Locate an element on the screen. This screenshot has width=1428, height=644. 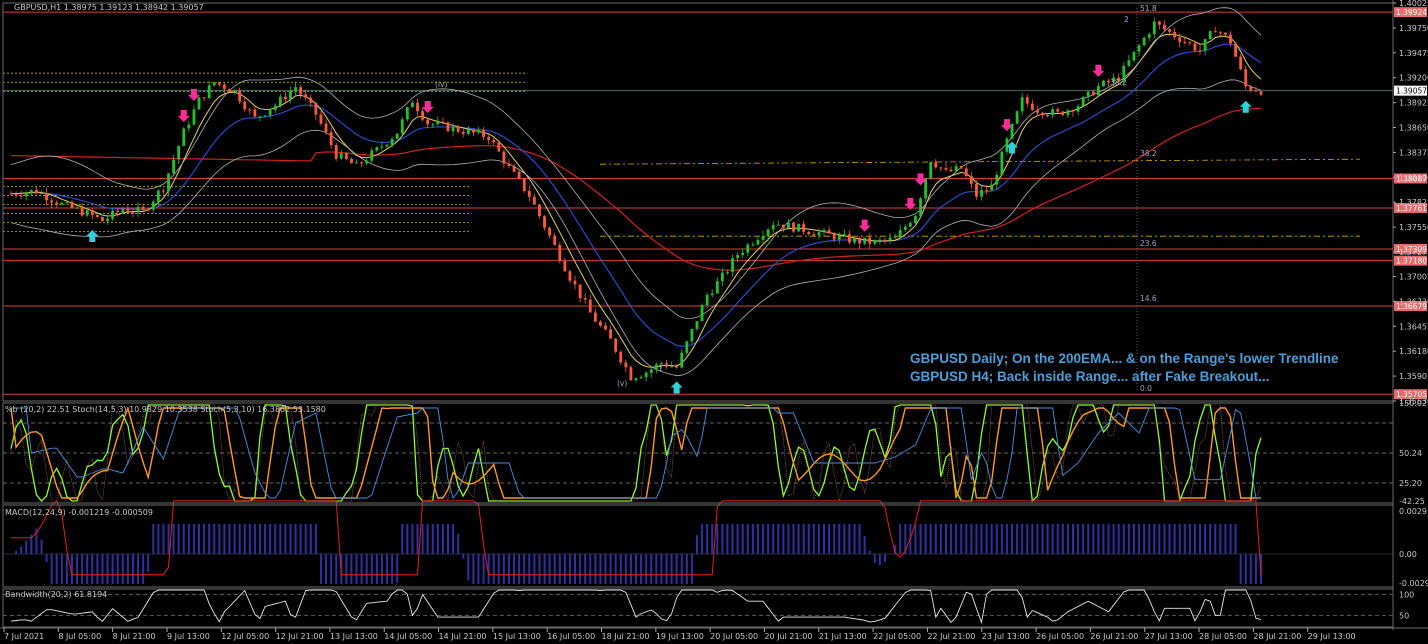
bandwidth-pane is located at coordinates (698, 607).